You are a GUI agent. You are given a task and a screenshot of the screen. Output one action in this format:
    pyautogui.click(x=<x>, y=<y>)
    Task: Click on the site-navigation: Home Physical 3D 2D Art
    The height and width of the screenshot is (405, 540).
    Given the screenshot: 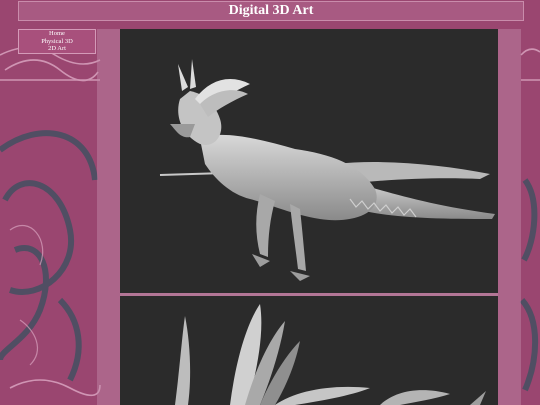 What is the action you would take?
    pyautogui.click(x=57, y=41)
    